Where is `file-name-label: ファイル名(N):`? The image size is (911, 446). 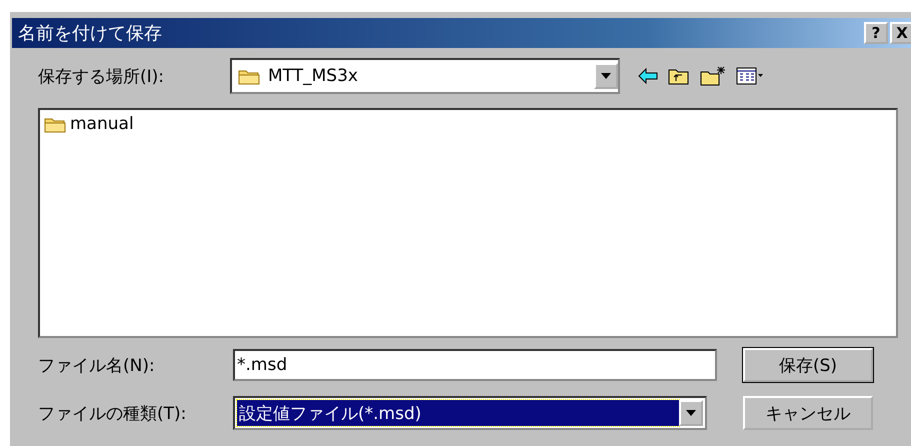 file-name-label: ファイル名(N): is located at coordinates (97, 365).